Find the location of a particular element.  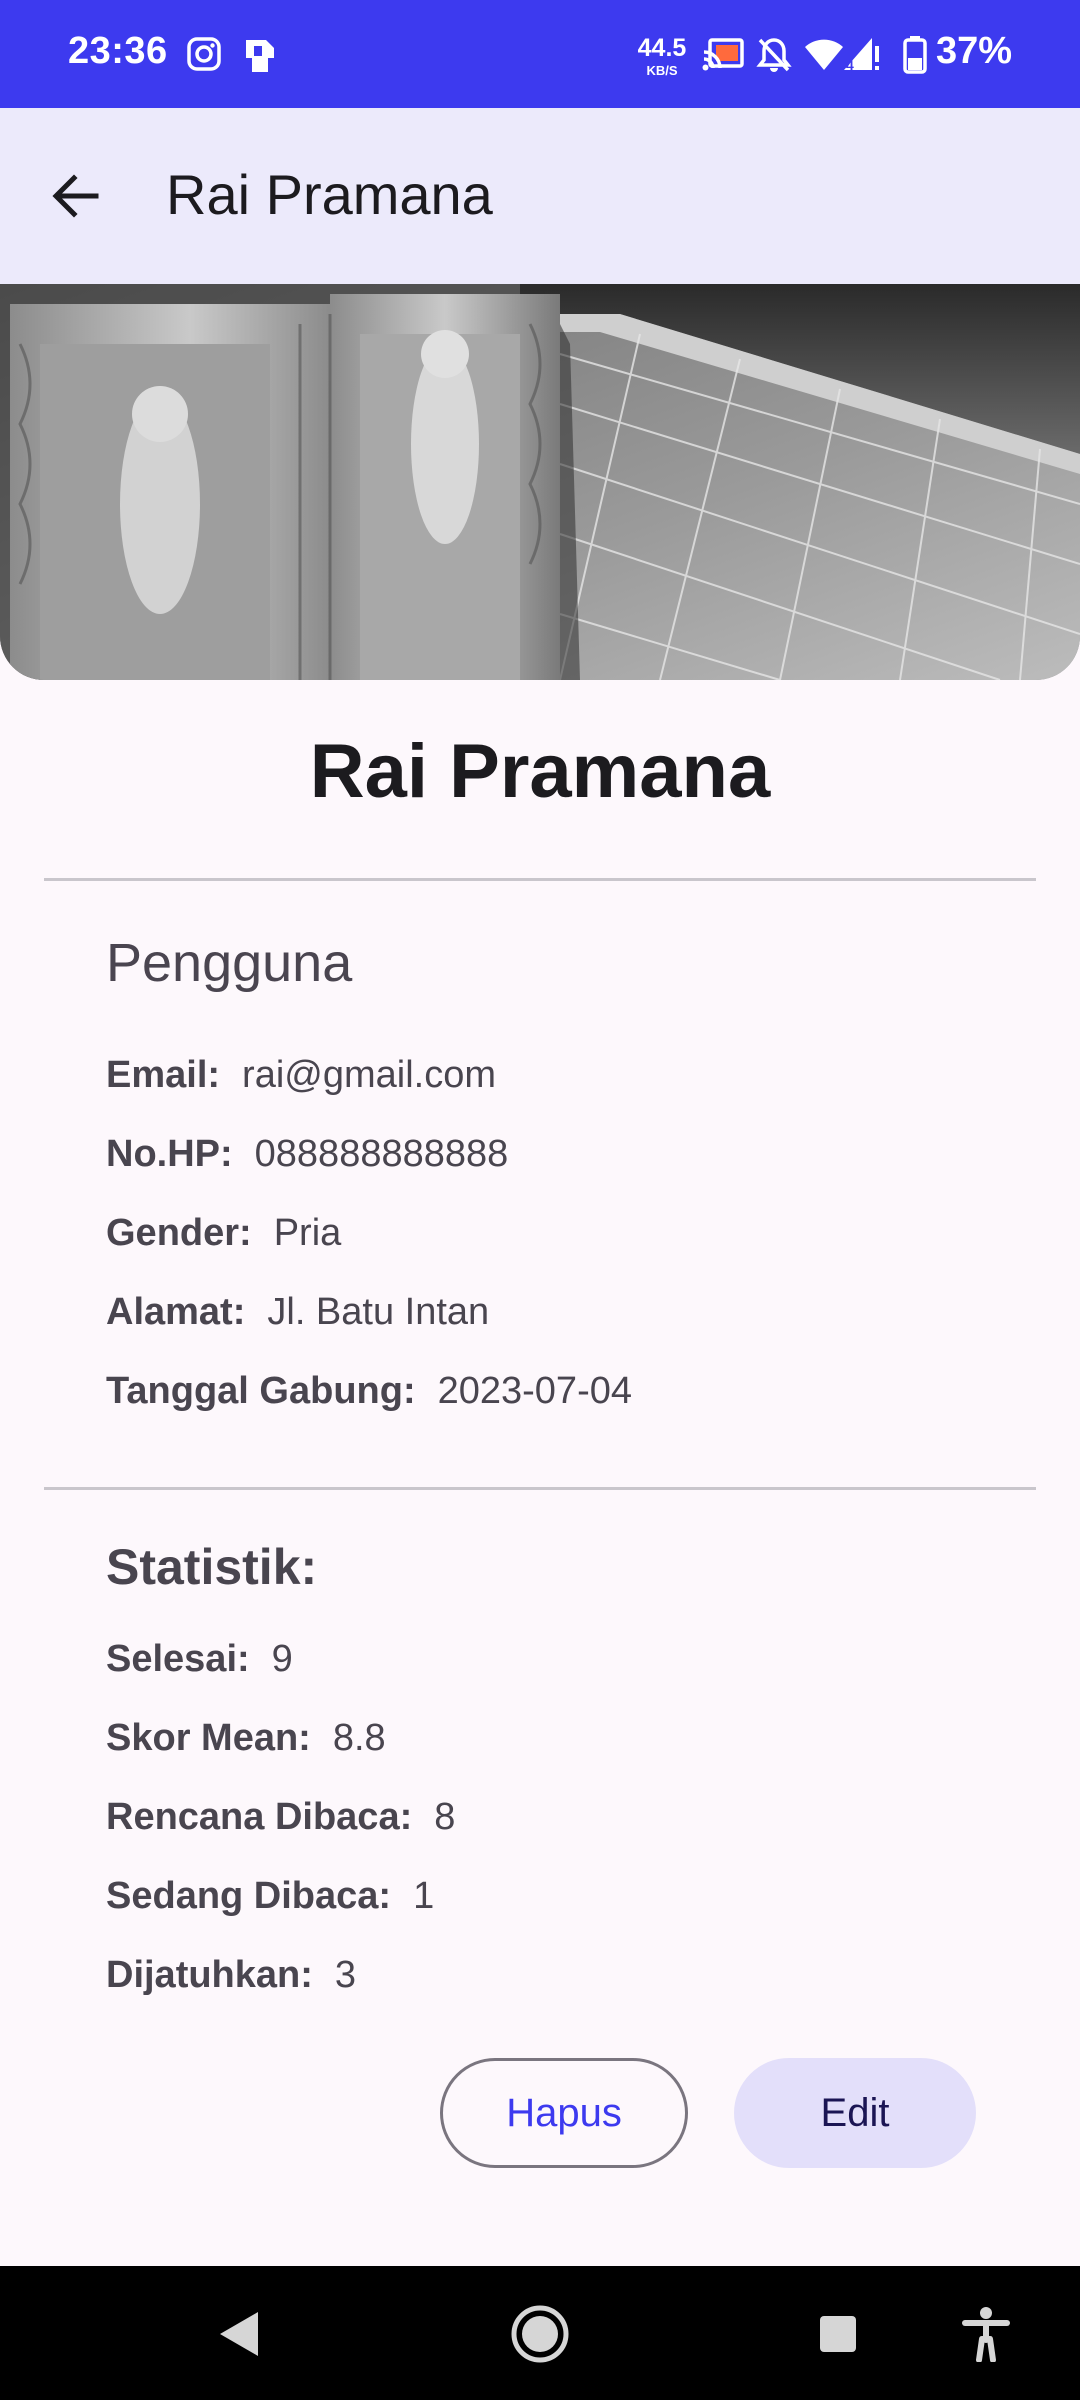

info-value: 088888888888 is located at coordinates (381, 1154).